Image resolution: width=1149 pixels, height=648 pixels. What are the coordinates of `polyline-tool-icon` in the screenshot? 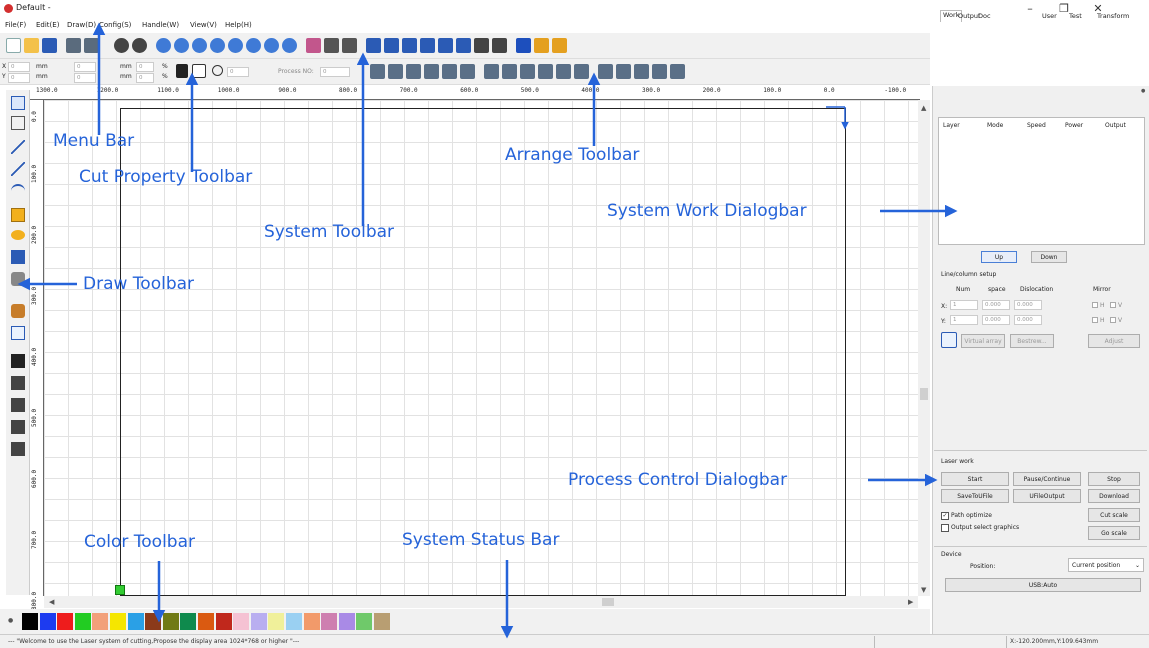 It's located at (18, 169).